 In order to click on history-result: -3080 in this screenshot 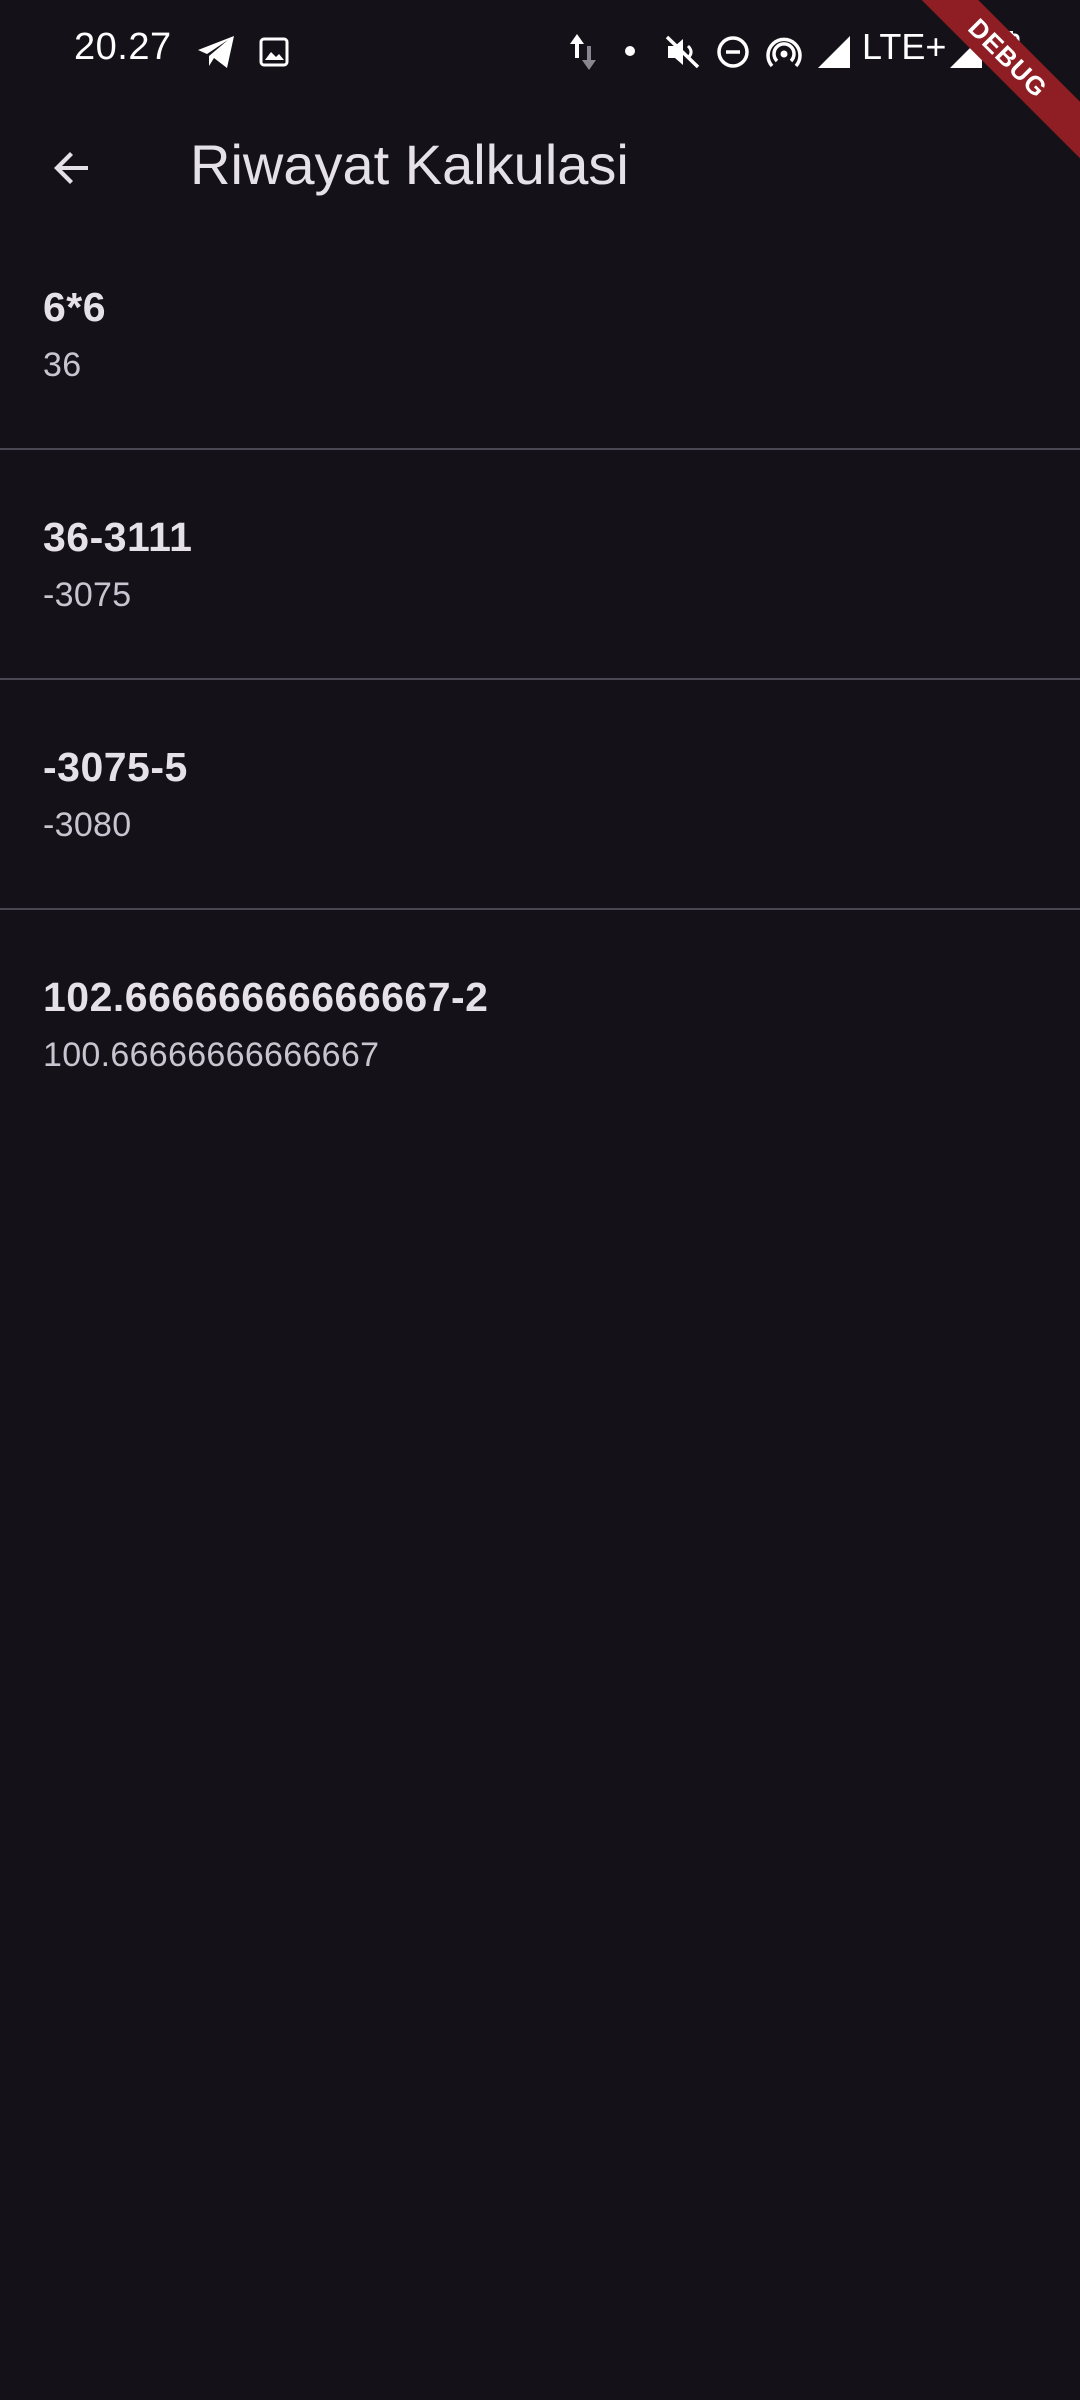, I will do `click(87, 825)`.